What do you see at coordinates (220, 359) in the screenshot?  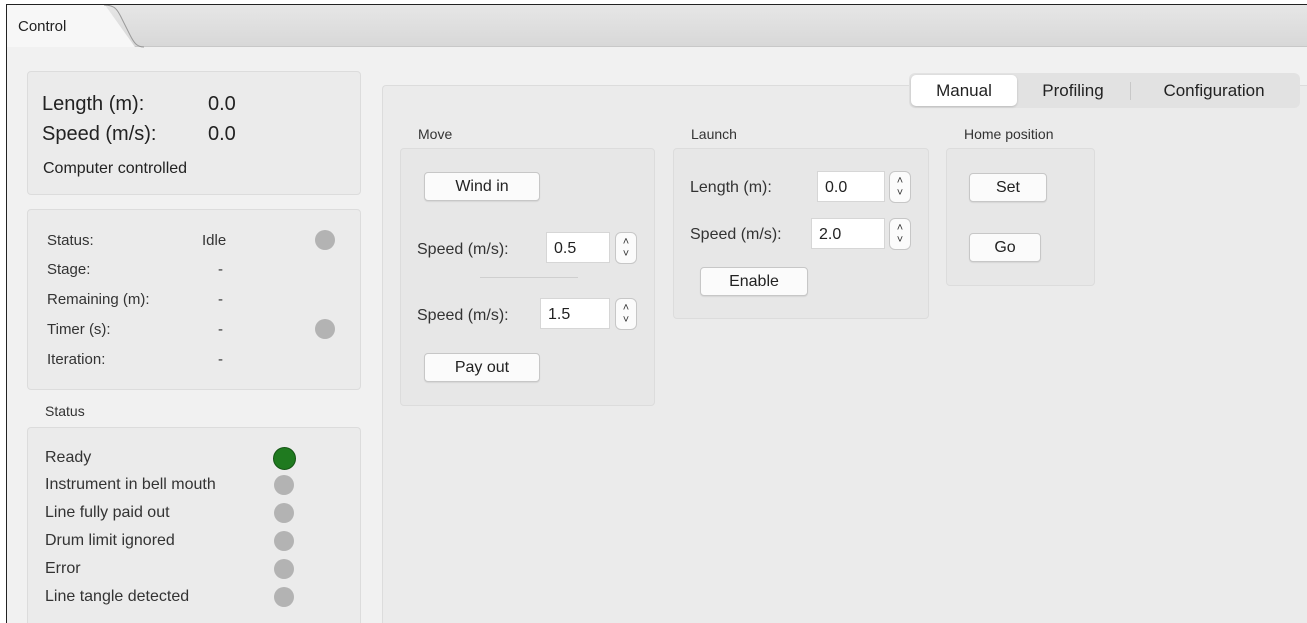 I see `iteration-value: -` at bounding box center [220, 359].